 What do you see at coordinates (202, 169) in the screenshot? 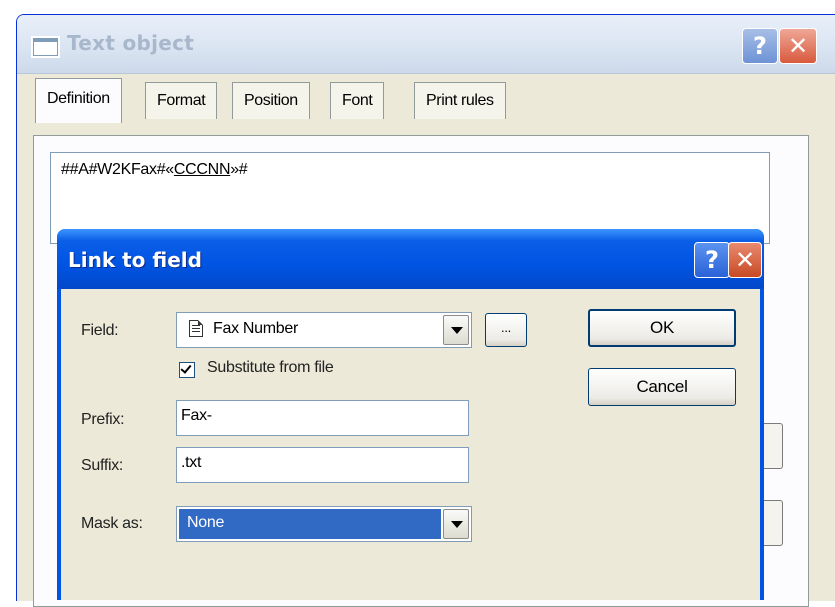
I see `expression-field: CCCNN` at bounding box center [202, 169].